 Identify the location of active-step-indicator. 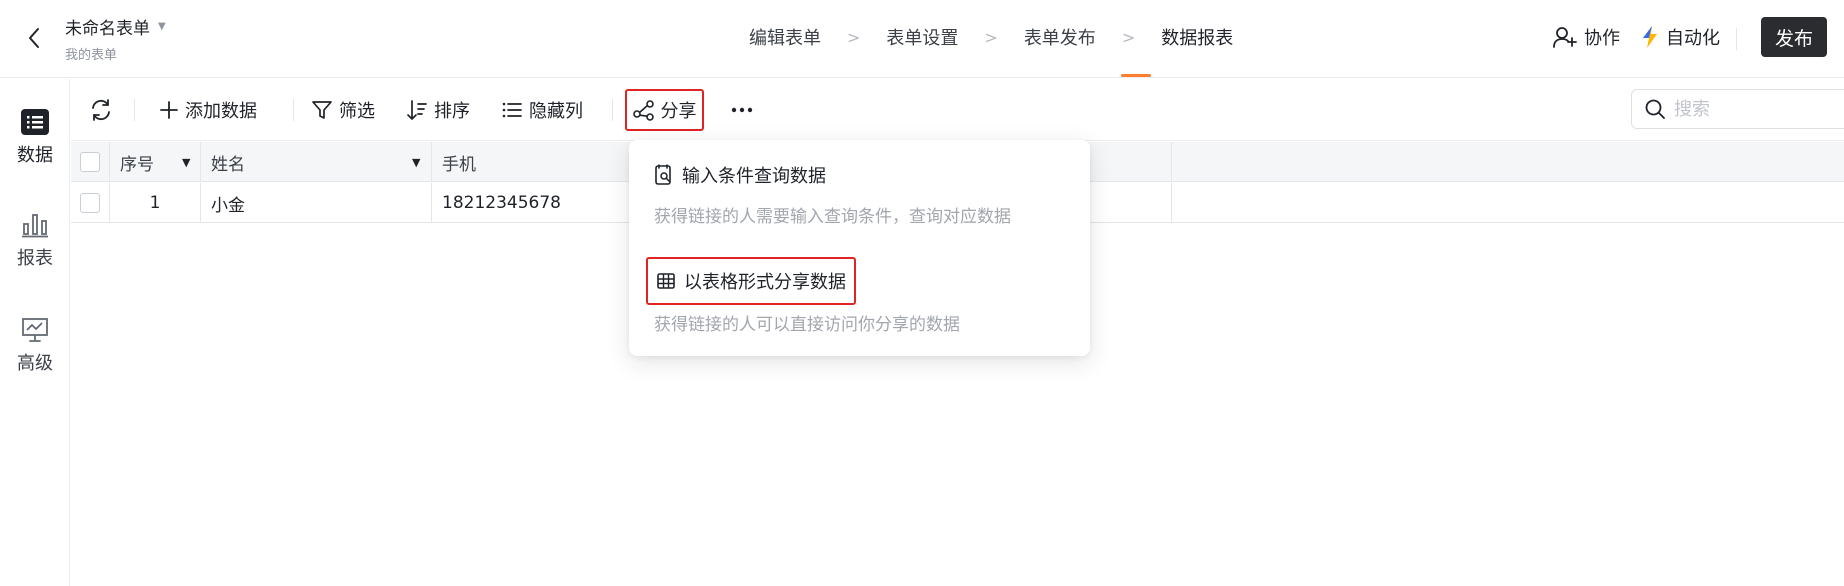
(1136, 75).